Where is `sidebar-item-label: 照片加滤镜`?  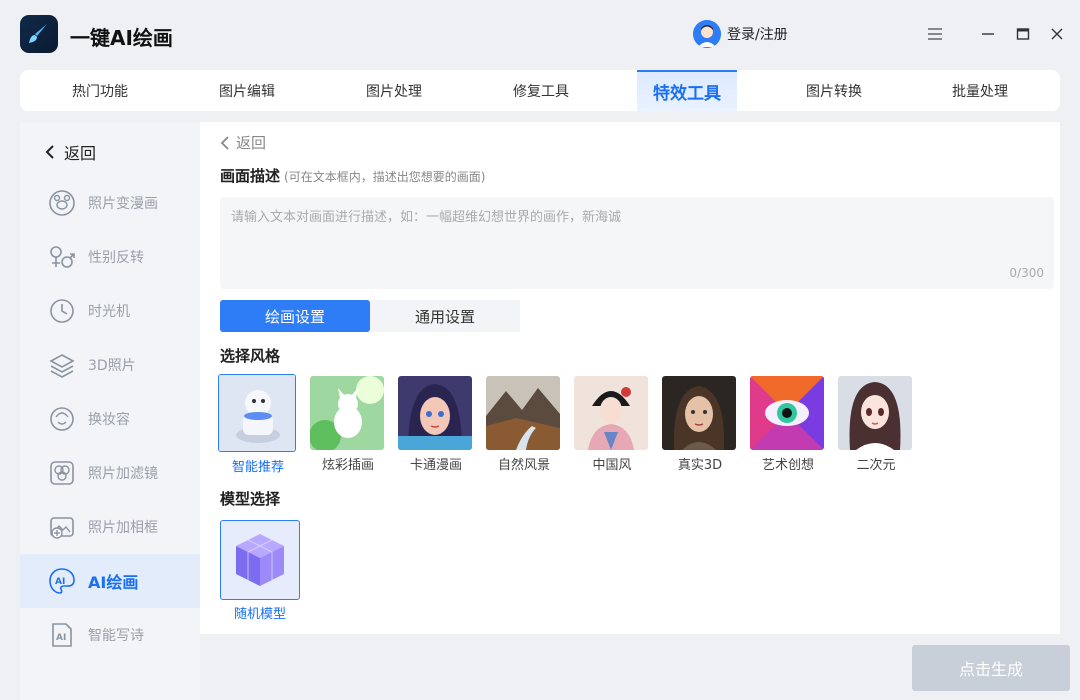
sidebar-item-label: 照片加滤镜 is located at coordinates (123, 474).